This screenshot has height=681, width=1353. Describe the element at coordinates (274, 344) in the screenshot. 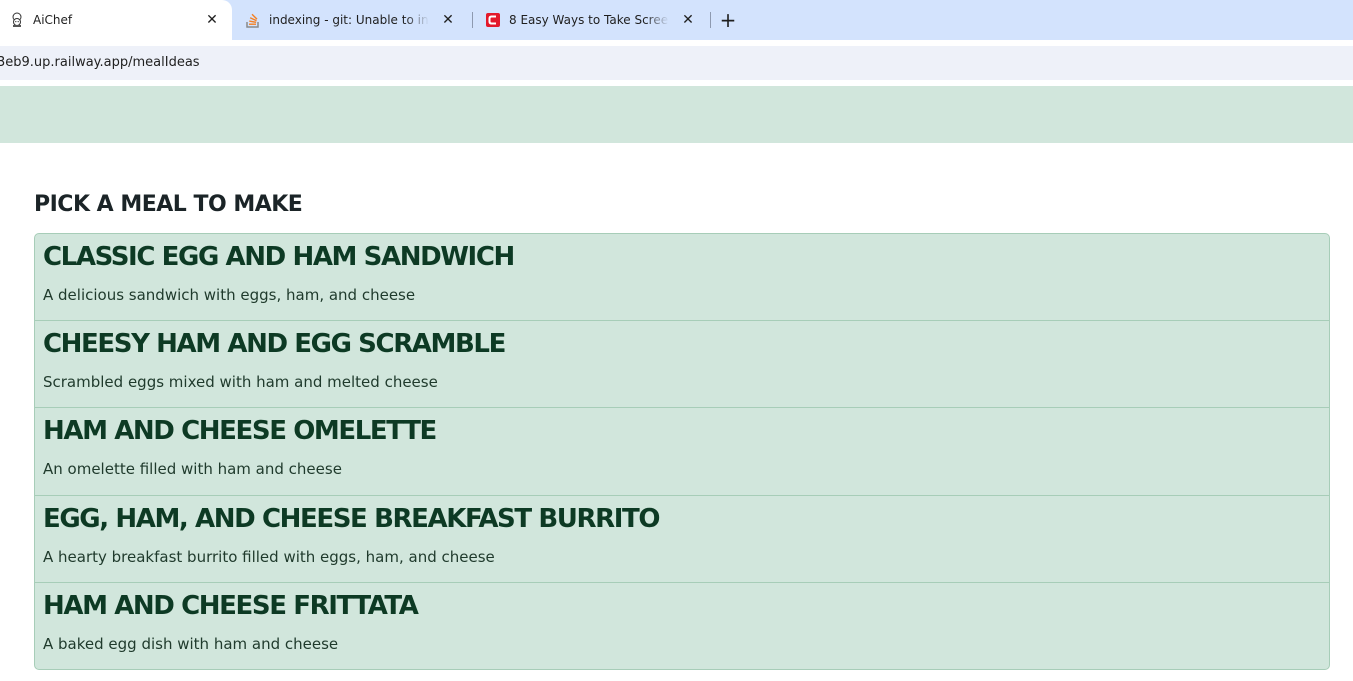

I see `meal-name: Cheesy Ham and Egg Scramble` at that location.